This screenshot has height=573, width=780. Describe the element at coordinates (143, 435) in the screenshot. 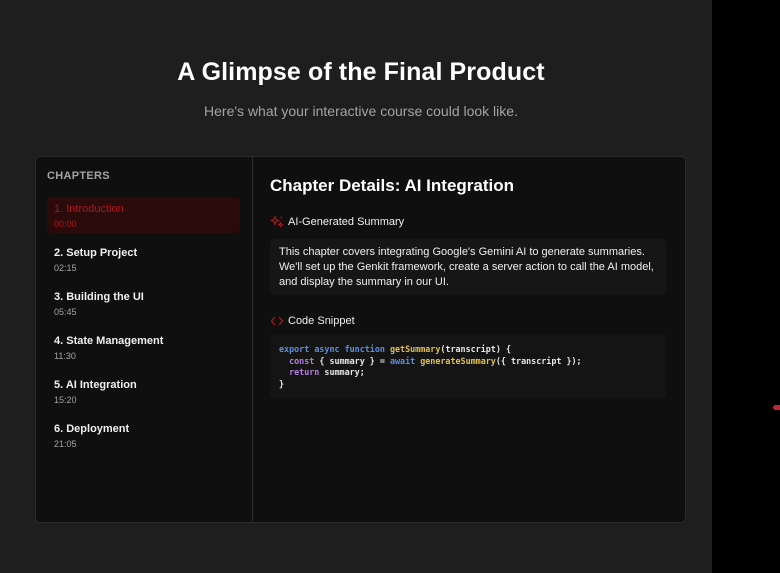

I see `chapter-item-deployment: 6. Deployment 21:05` at that location.